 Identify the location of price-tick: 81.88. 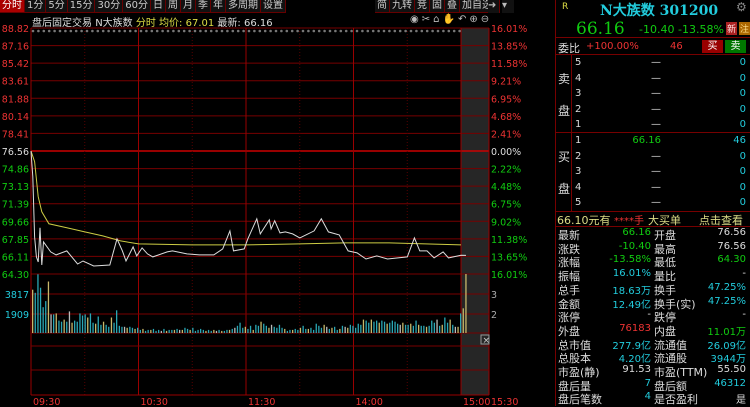
(15, 99).